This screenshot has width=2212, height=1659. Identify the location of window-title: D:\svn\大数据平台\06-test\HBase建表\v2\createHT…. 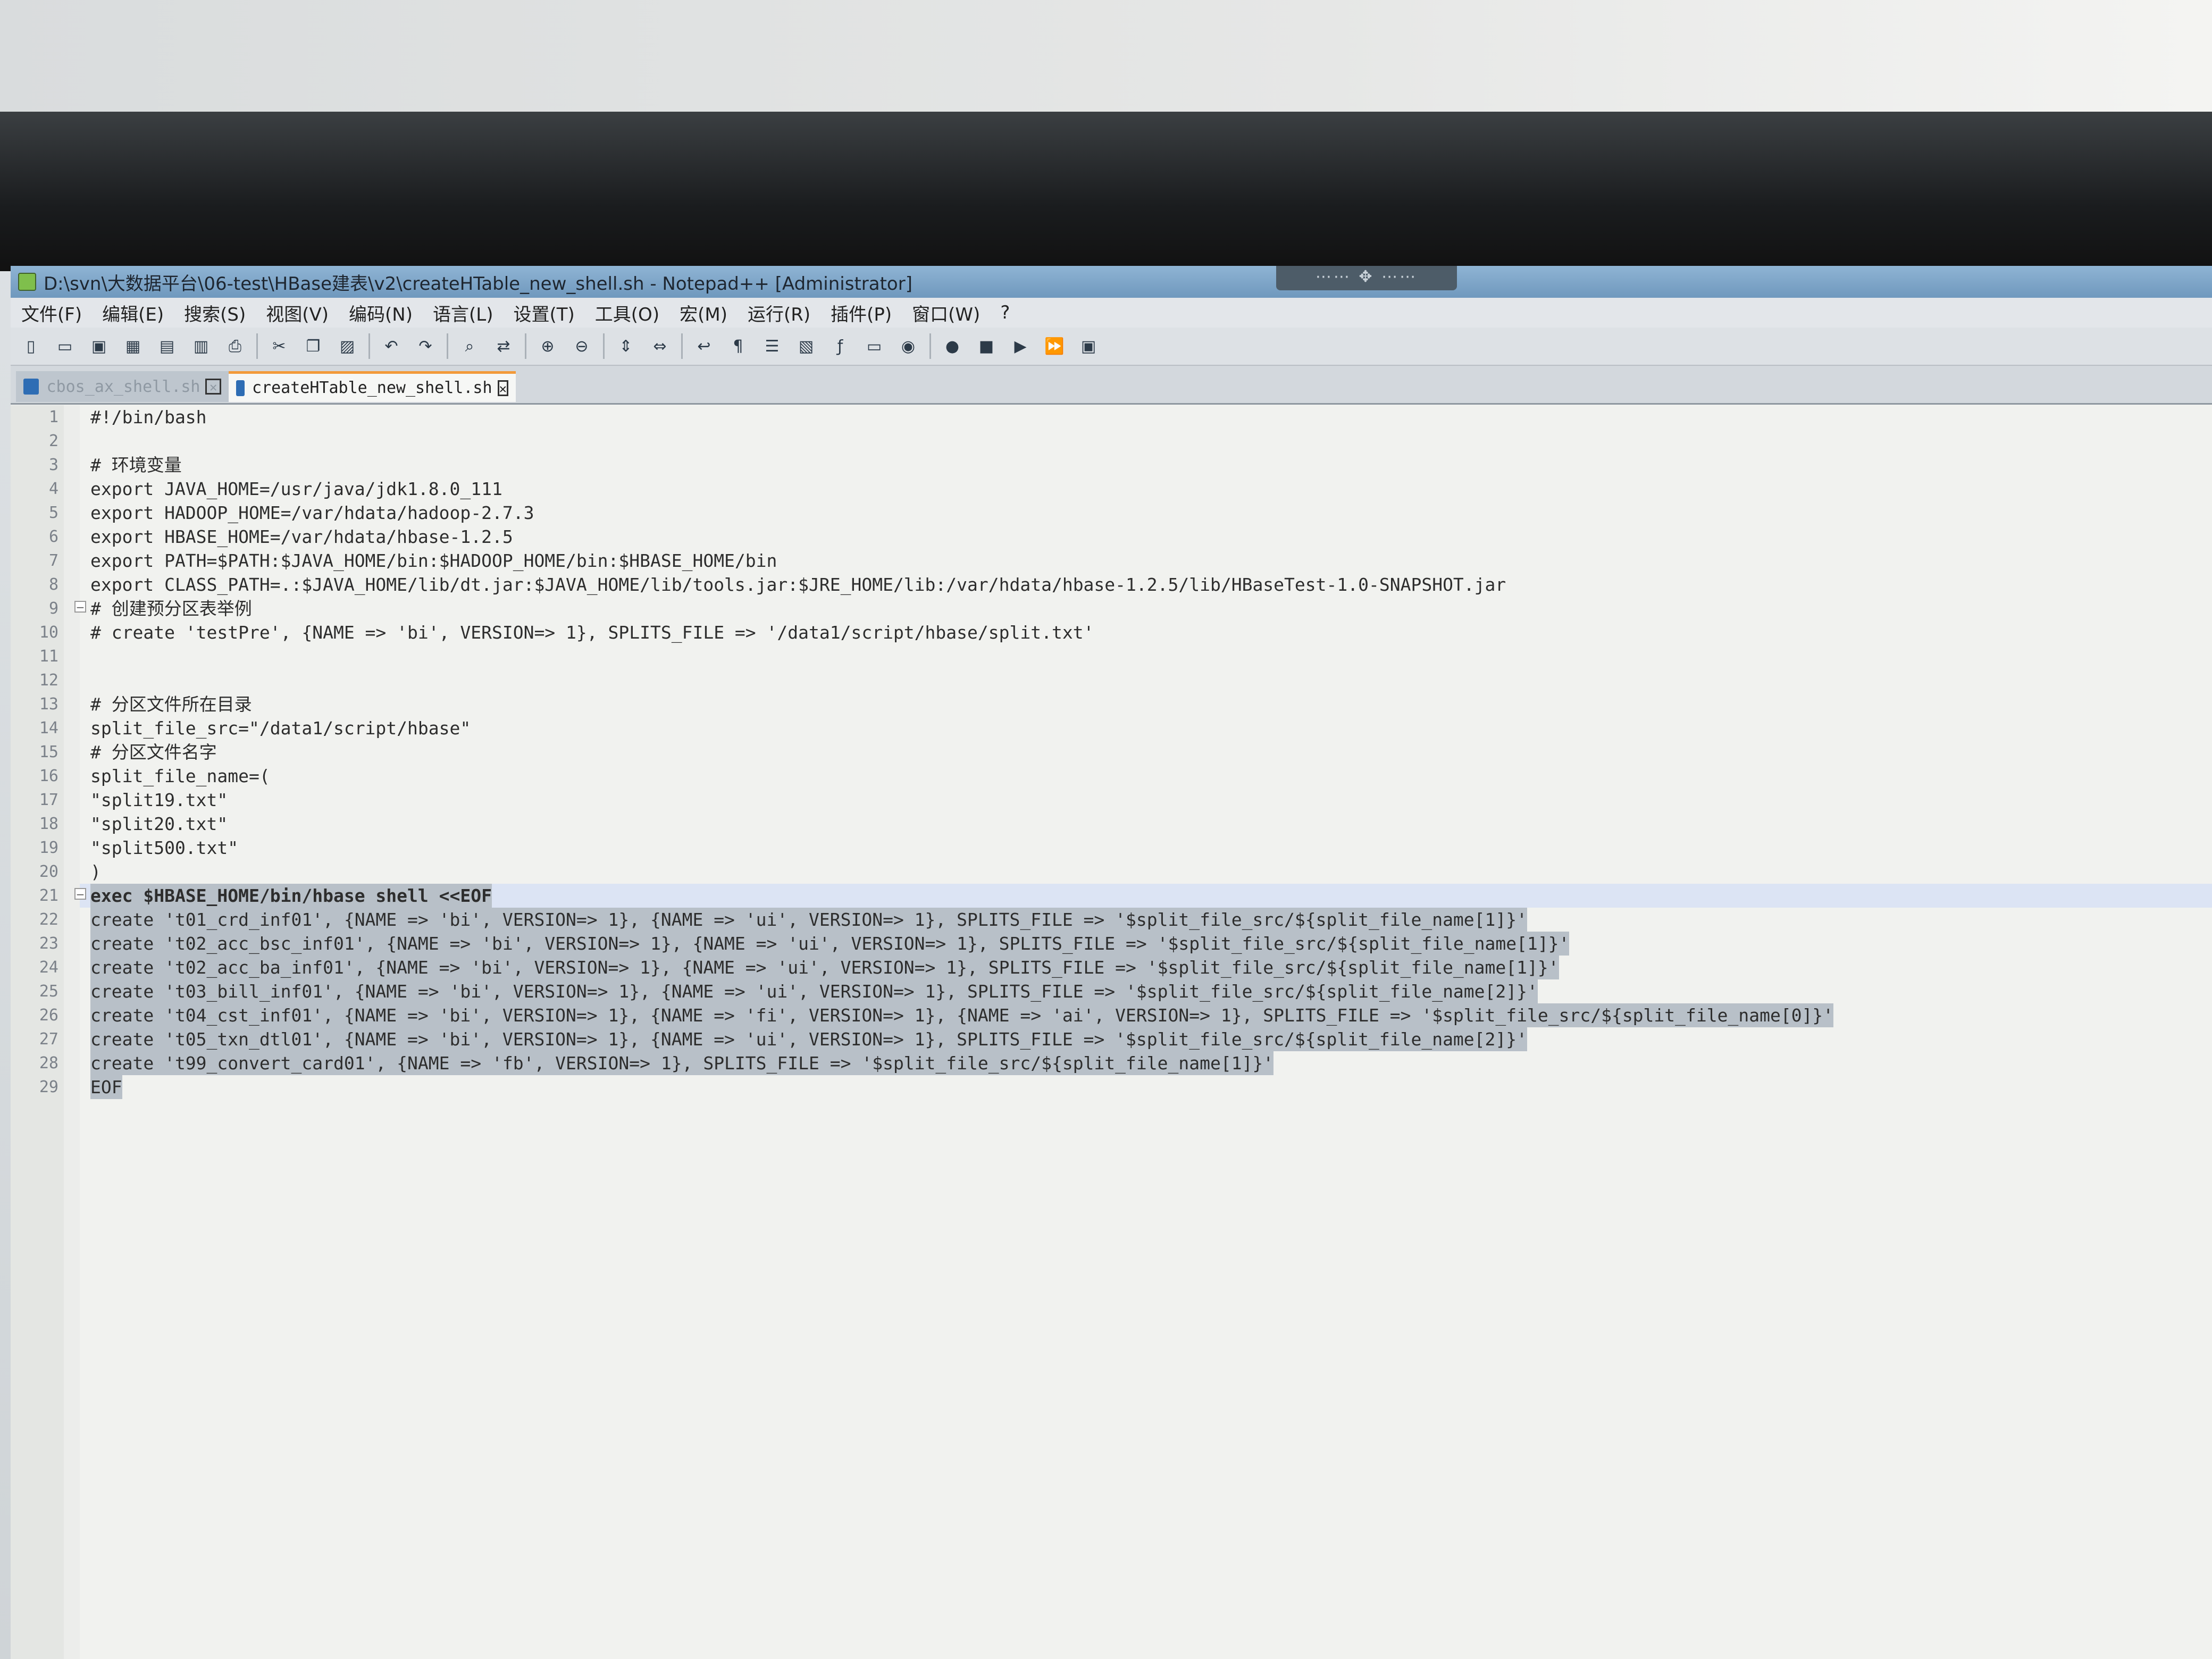
(478, 284).